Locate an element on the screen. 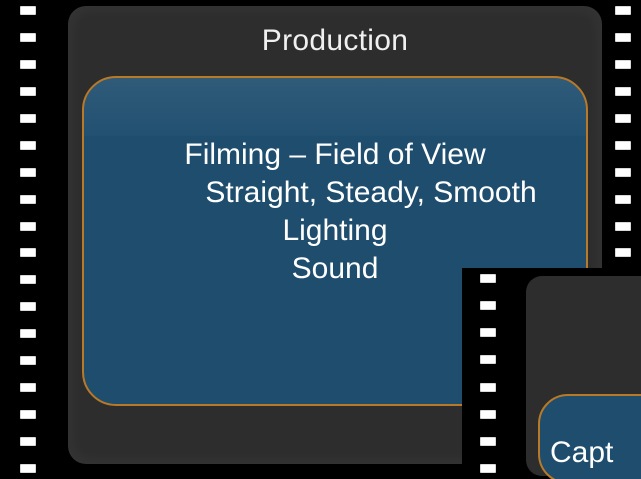 The image size is (641, 479). content-line-filming: Filming – Field of View is located at coordinates (335, 154).